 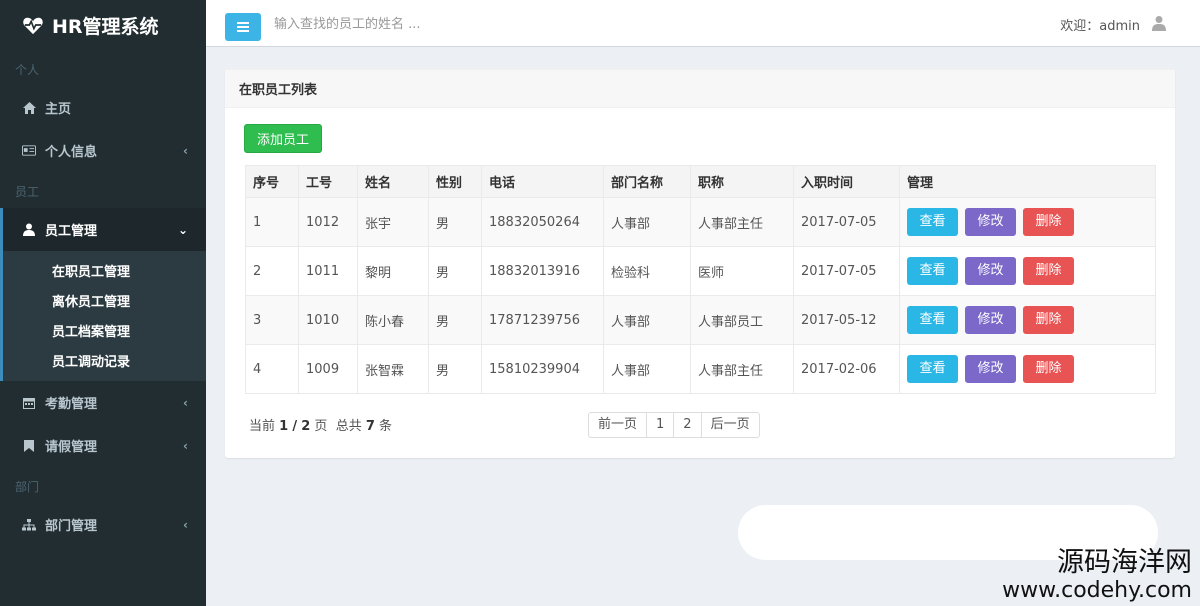 I want to click on box-title: 在职员工列表, so click(x=700, y=89).